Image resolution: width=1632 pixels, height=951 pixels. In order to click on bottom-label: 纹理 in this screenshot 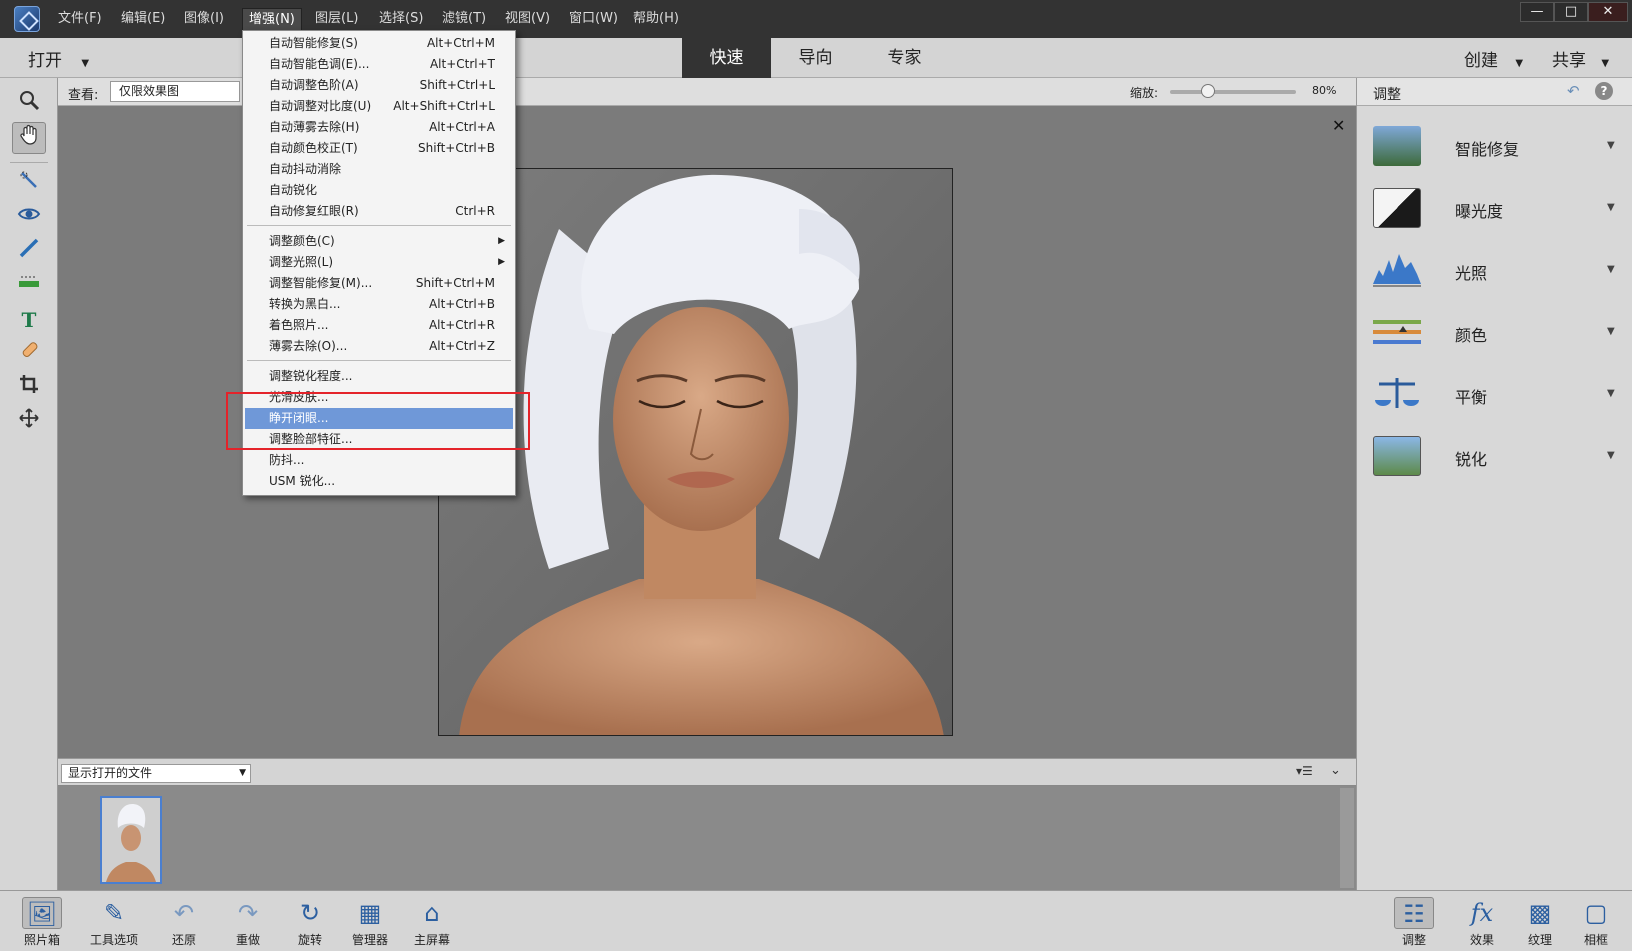, I will do `click(1539, 940)`.